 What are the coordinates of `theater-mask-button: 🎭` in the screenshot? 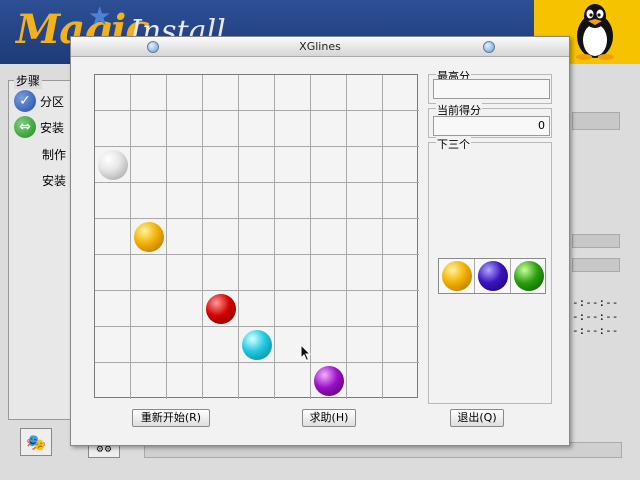 It's located at (36, 442).